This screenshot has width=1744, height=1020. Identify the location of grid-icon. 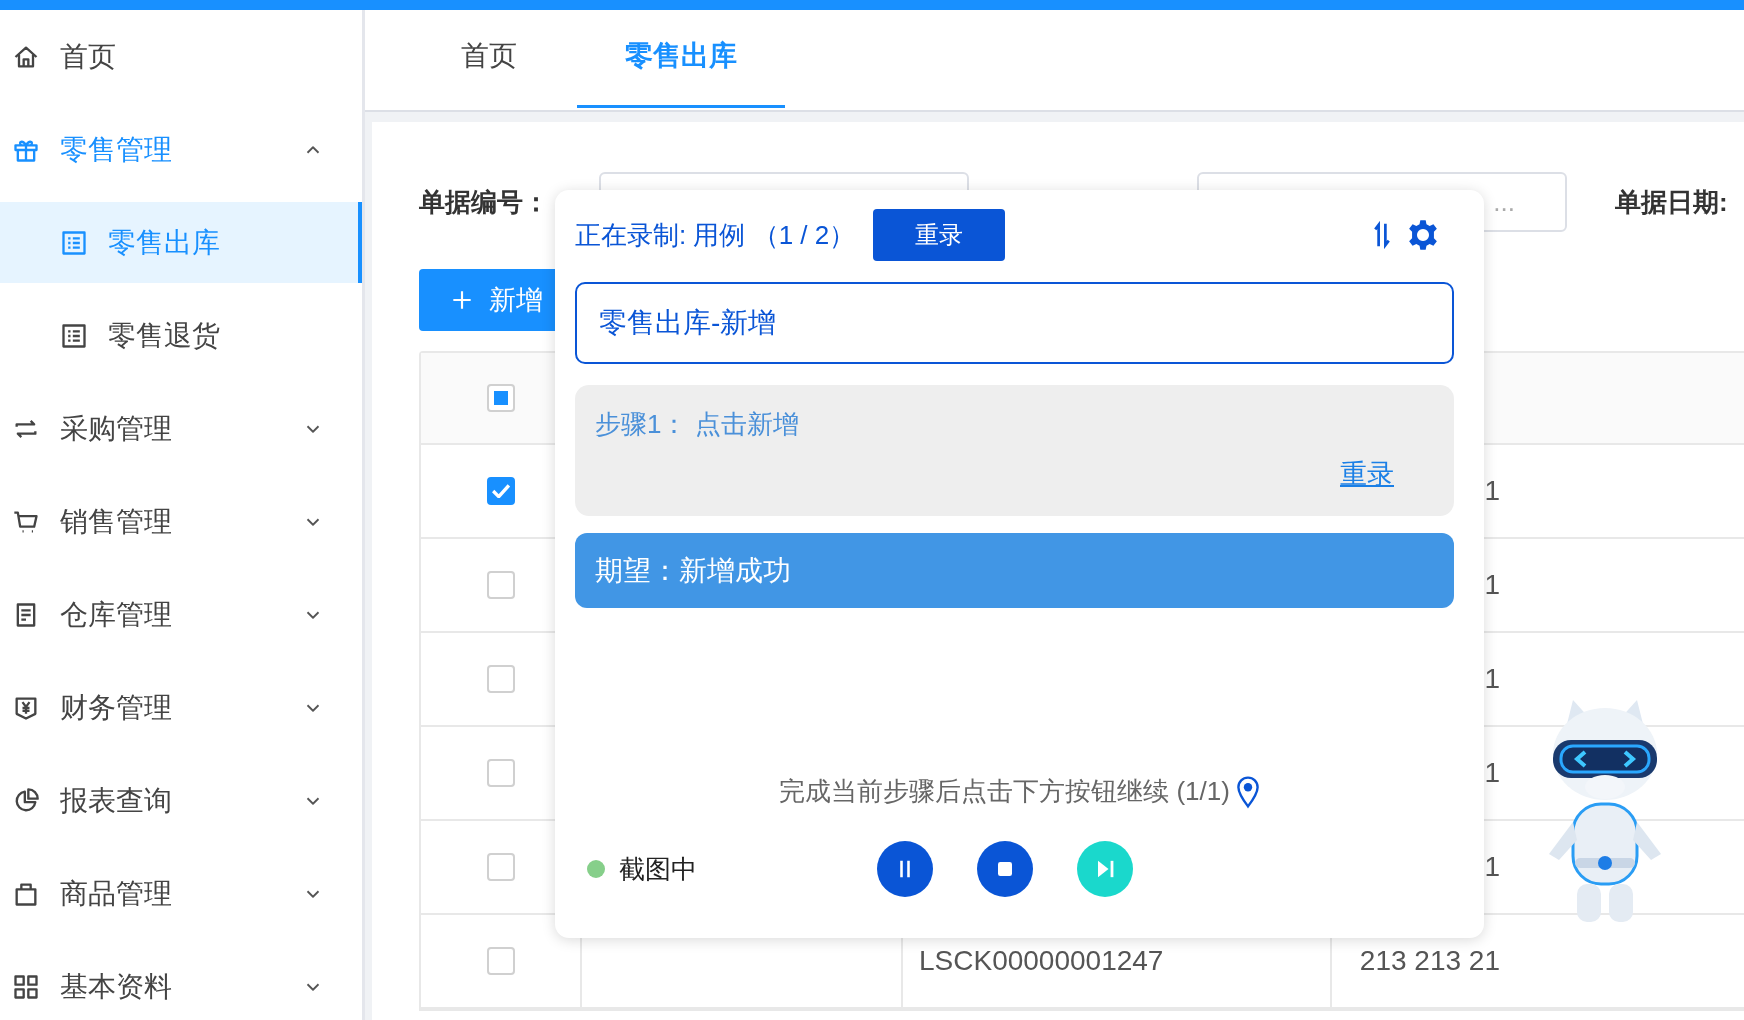
(26, 986).